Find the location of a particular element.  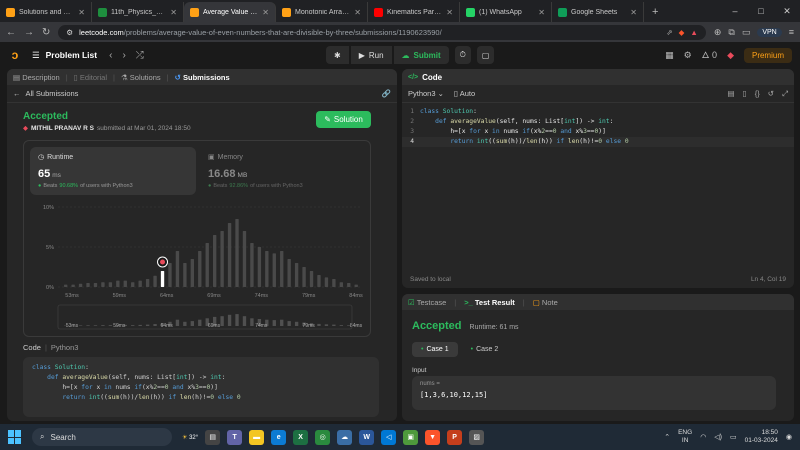

back-icon: ← is located at coordinates (11, 32).